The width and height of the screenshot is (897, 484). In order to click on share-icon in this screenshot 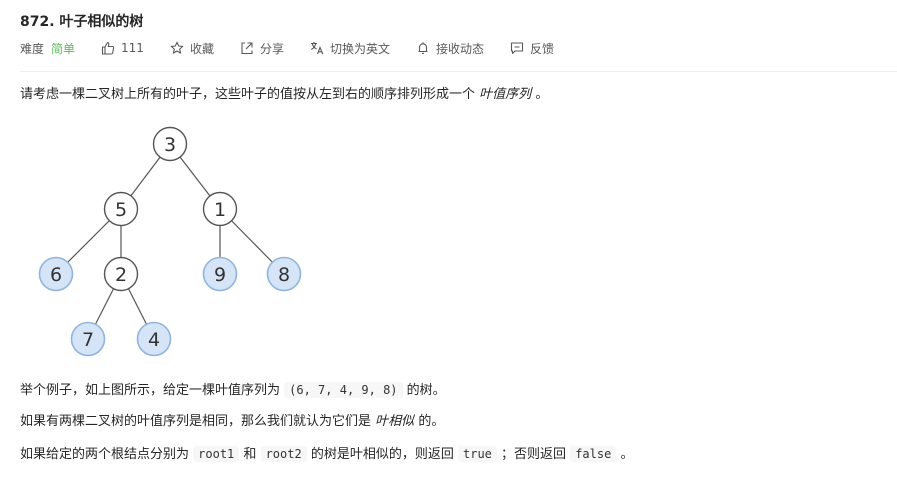, I will do `click(247, 48)`.